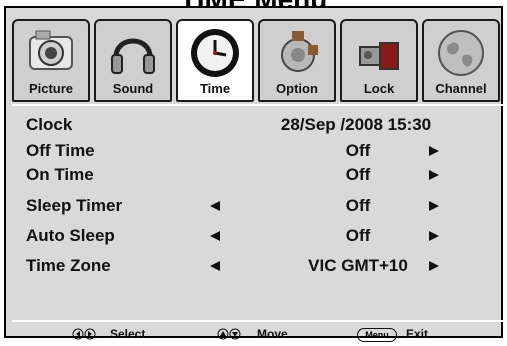 This screenshot has height=346, width=507. I want to click on globe-icon, so click(461, 53).